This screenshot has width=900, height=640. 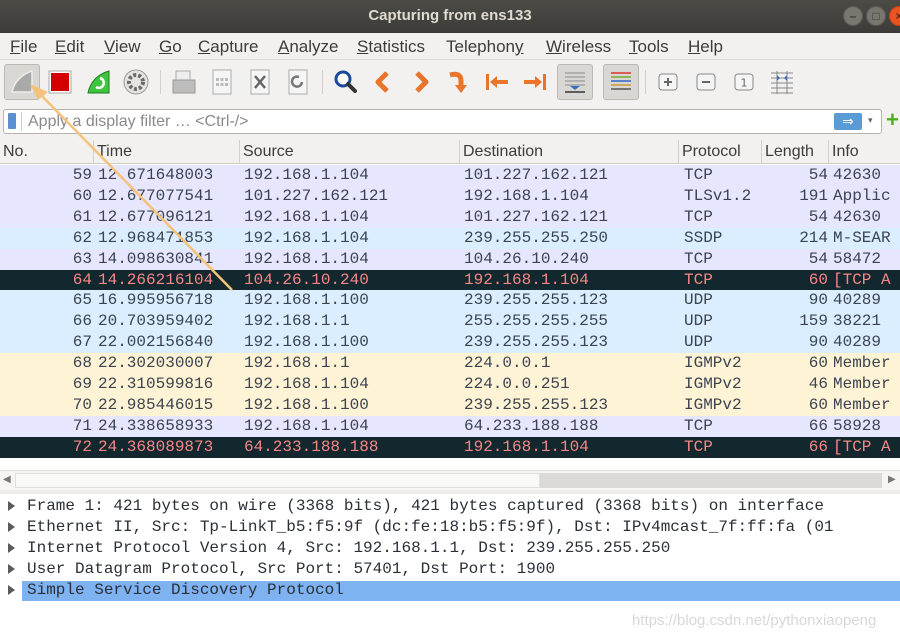 I want to click on packet-info: 38221, so click(x=857, y=321).